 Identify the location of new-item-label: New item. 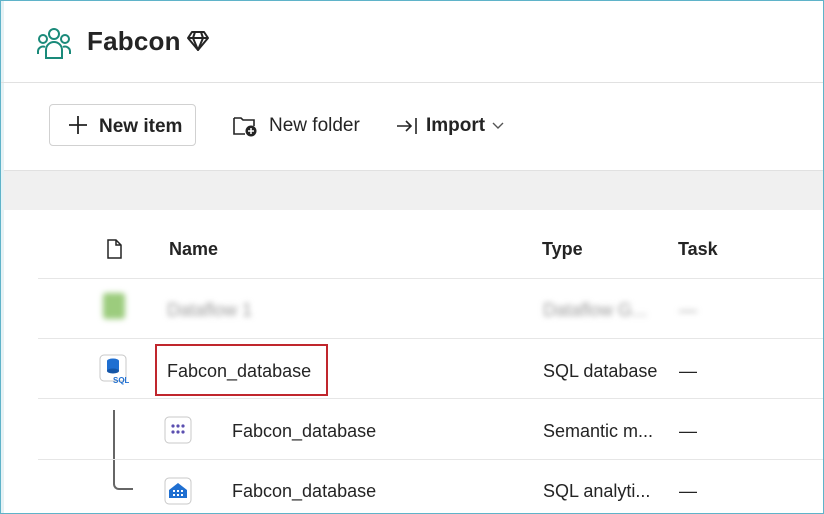
(141, 126).